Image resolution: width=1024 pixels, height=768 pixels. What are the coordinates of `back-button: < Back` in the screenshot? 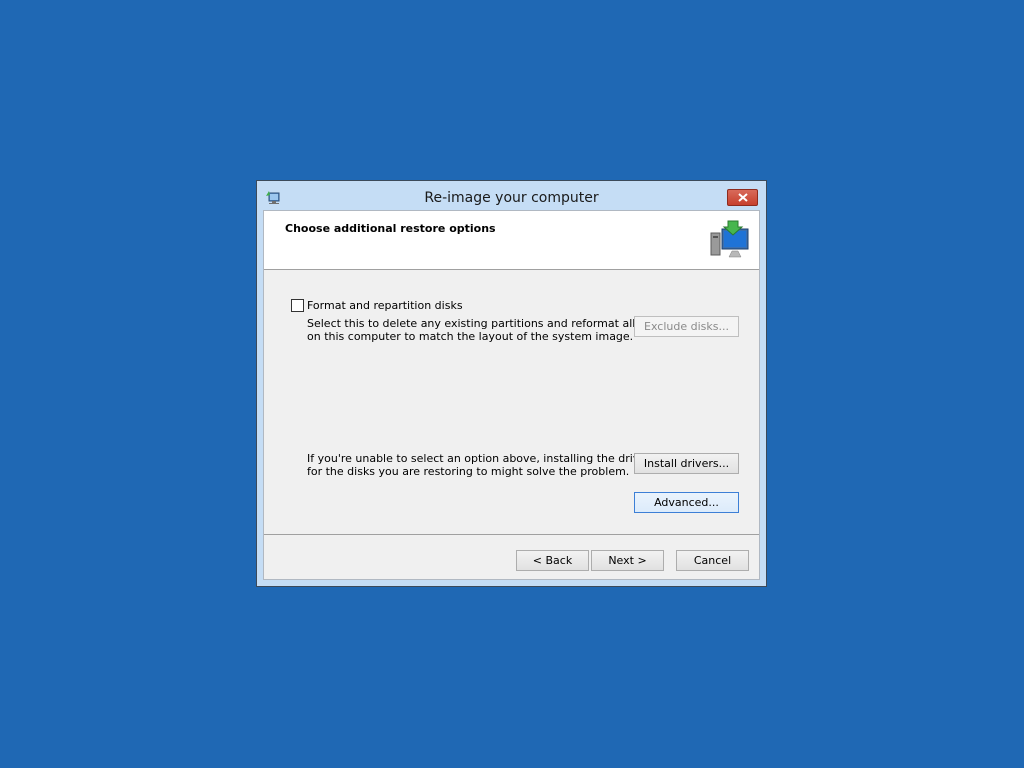 It's located at (552, 560).